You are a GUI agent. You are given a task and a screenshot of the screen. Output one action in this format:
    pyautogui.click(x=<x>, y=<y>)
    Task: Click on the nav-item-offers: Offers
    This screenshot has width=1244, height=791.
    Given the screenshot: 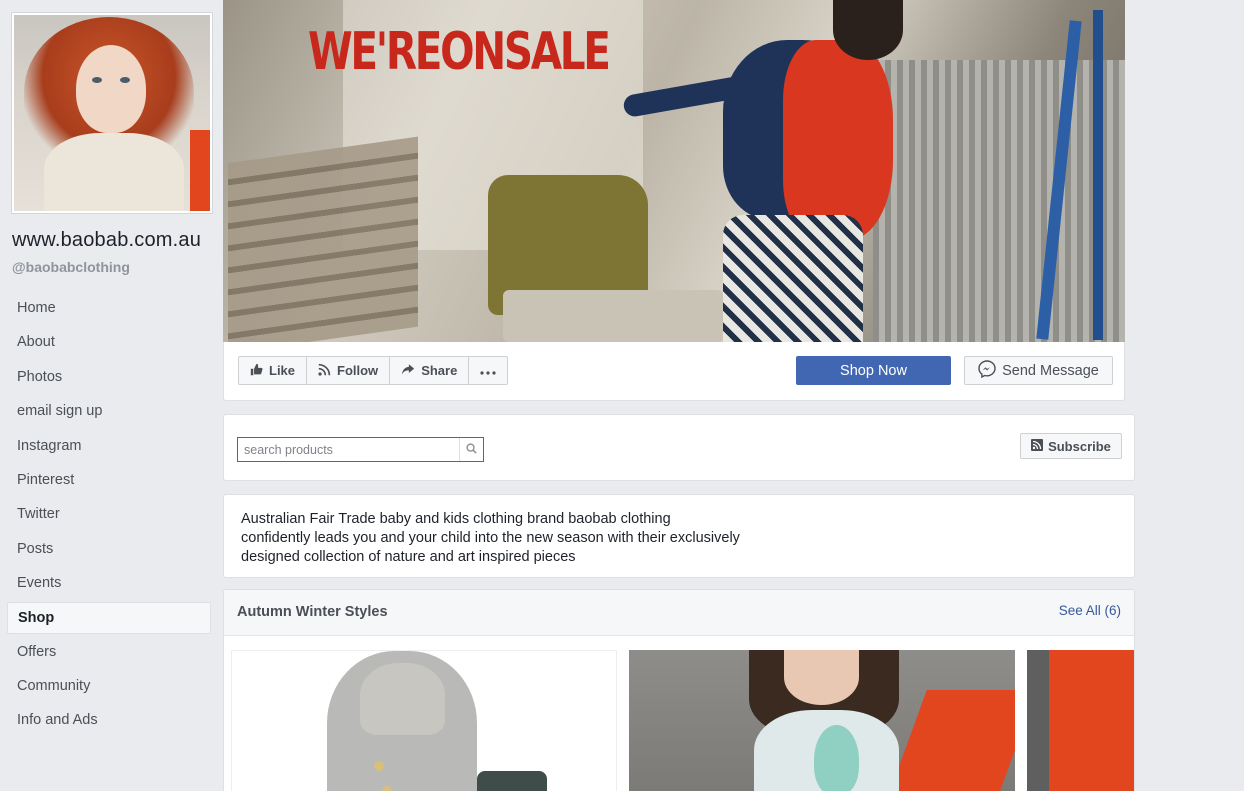 What is the action you would take?
    pyautogui.click(x=109, y=652)
    